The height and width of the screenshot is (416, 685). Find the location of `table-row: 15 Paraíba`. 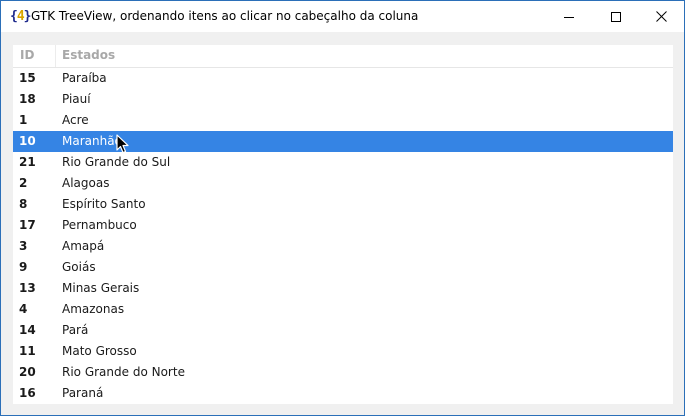

table-row: 15 Paraíba is located at coordinates (343, 78).